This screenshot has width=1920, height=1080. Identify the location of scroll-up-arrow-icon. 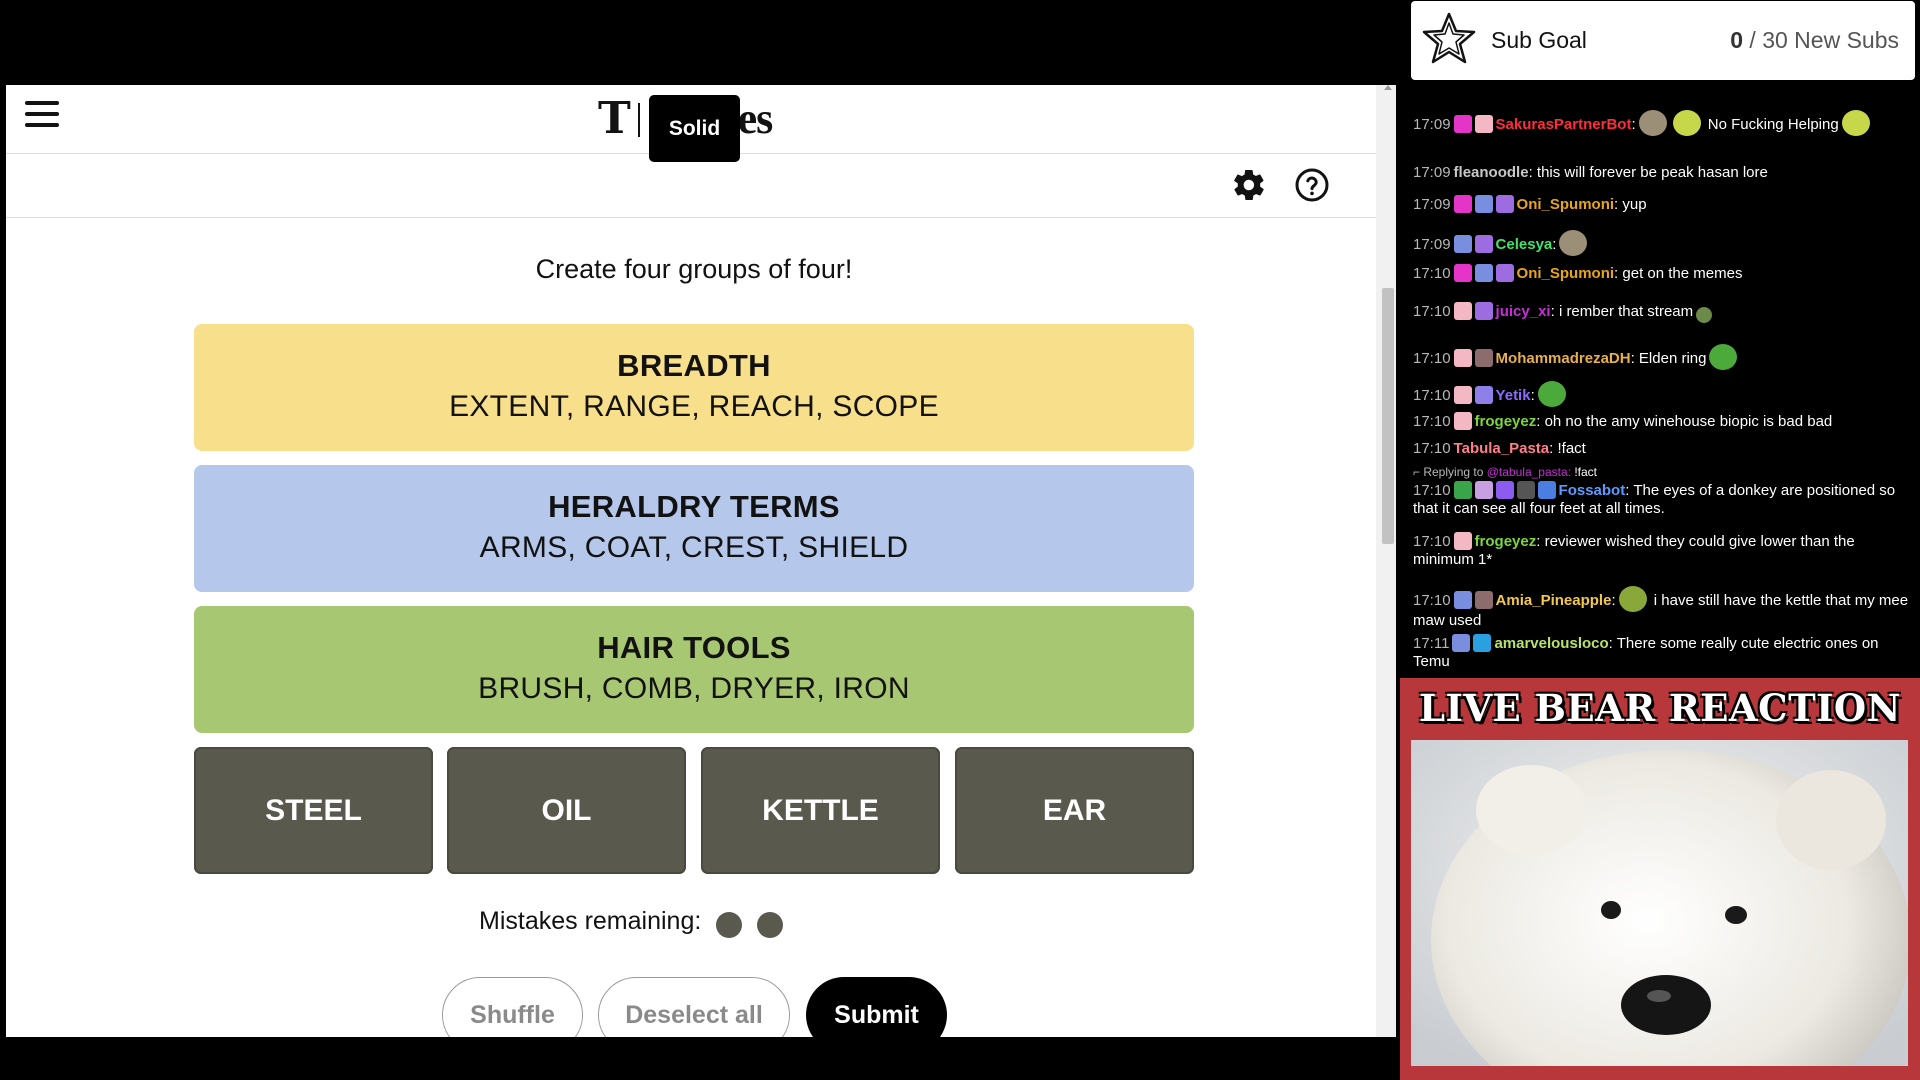
(1388, 87).